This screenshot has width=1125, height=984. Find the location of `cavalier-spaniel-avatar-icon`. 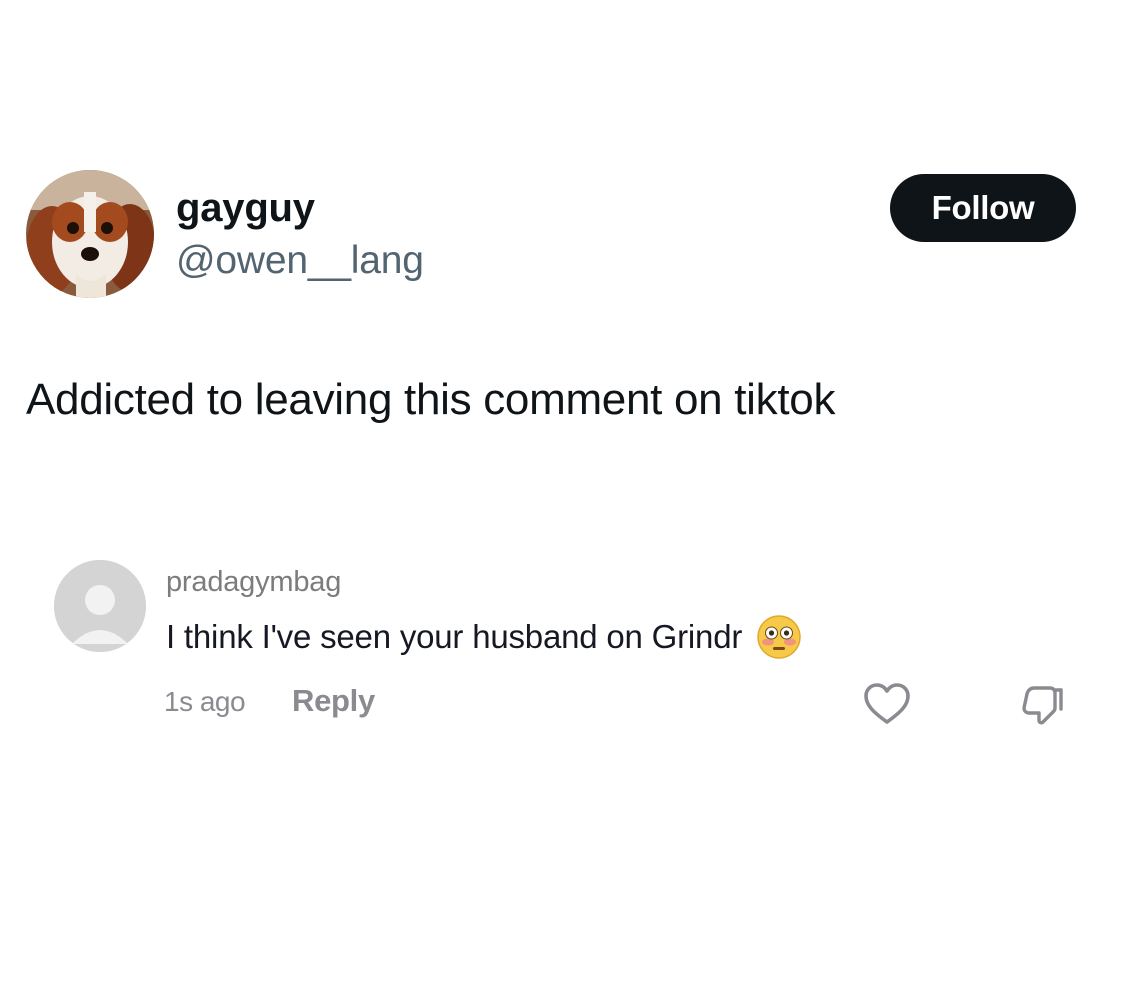

cavalier-spaniel-avatar-icon is located at coordinates (90, 234).